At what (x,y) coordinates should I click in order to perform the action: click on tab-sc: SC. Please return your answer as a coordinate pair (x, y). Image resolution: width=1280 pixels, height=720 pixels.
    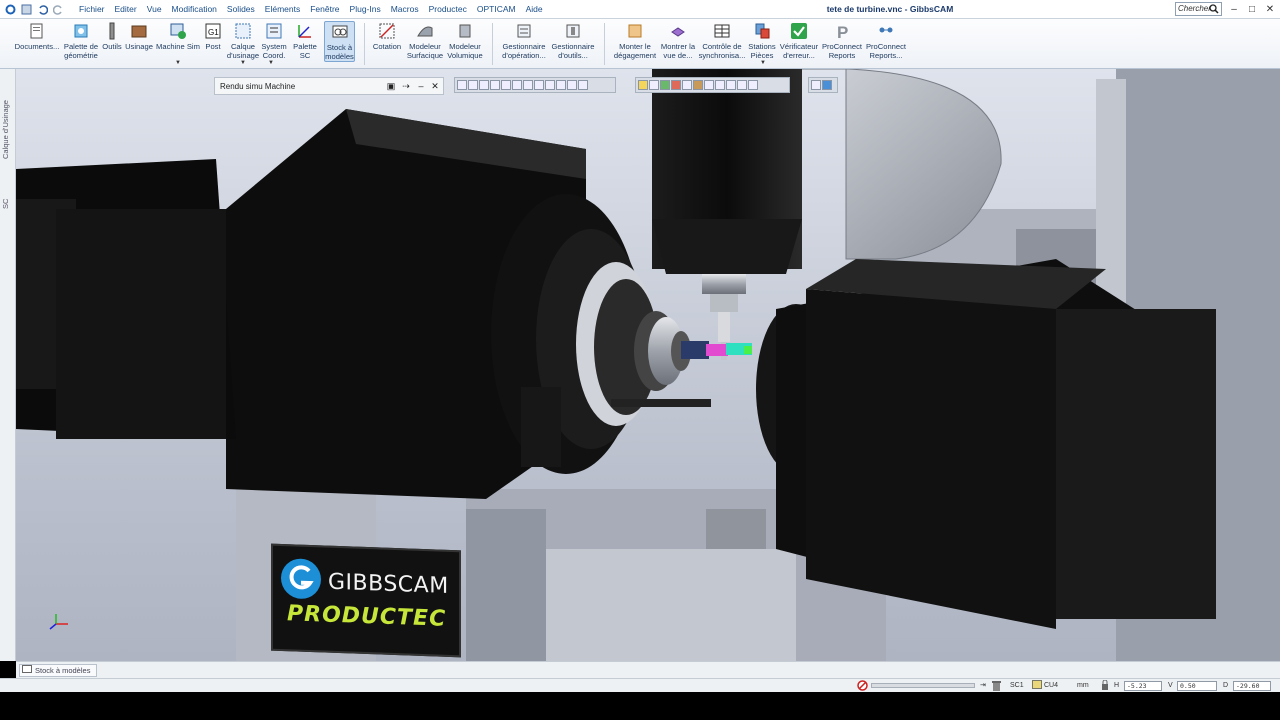
    Looking at the image, I should click on (5, 199).